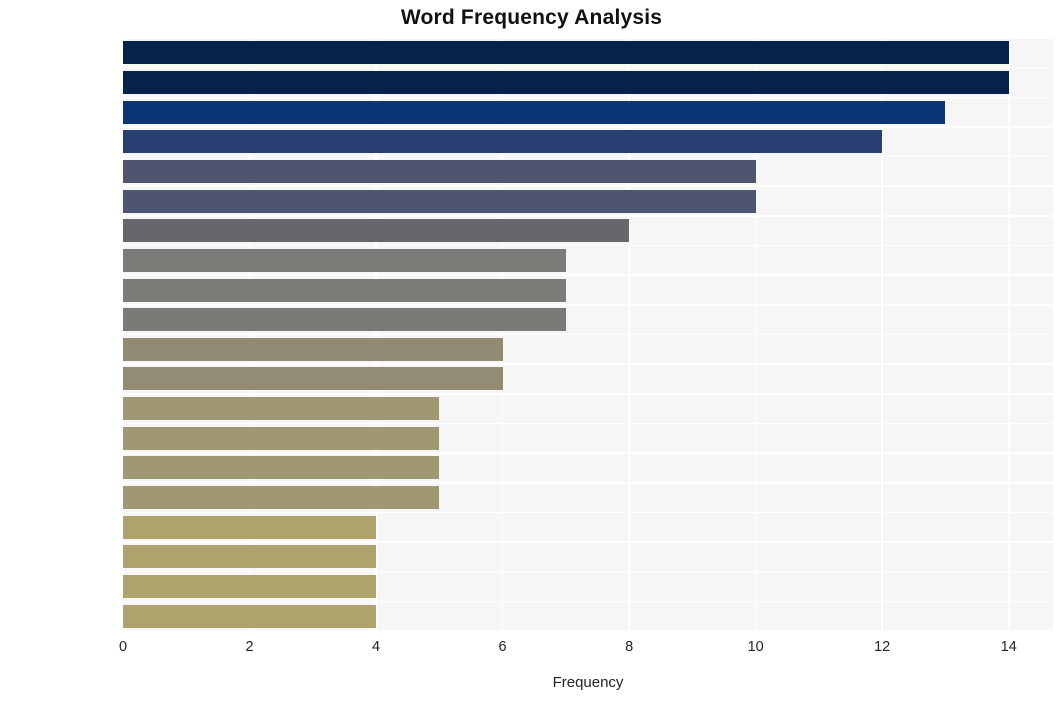 The width and height of the screenshot is (1063, 701). What do you see at coordinates (1008, 647) in the screenshot?
I see `x-tick-label-14: 14` at bounding box center [1008, 647].